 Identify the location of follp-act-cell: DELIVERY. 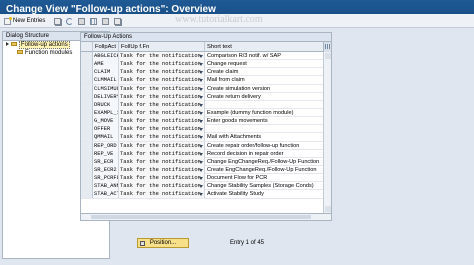
(106, 96).